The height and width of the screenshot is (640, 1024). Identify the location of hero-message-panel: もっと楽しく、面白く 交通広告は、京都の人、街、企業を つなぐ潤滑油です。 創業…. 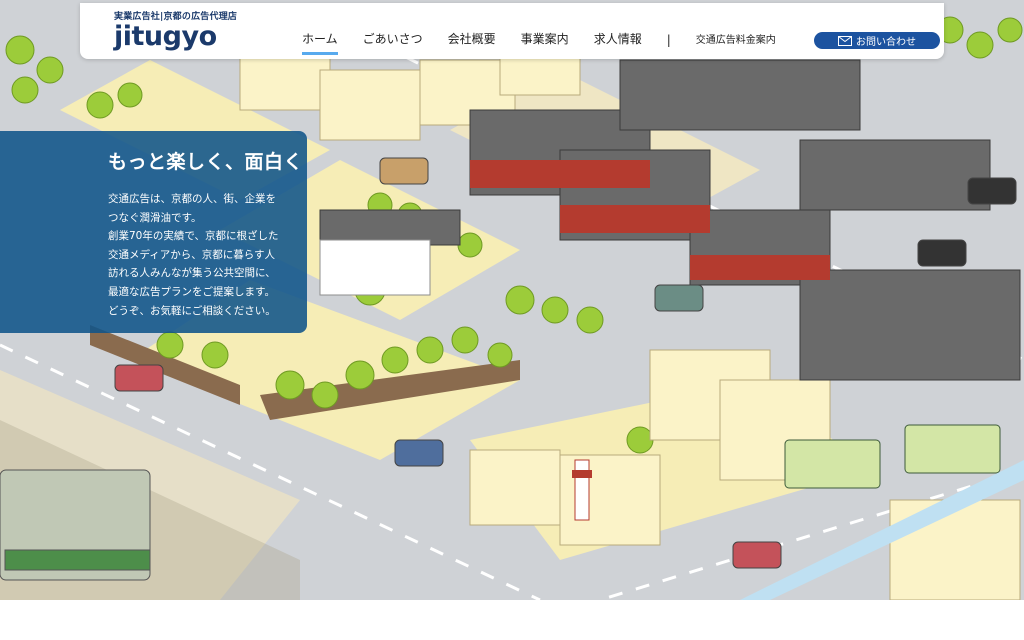
(153, 232).